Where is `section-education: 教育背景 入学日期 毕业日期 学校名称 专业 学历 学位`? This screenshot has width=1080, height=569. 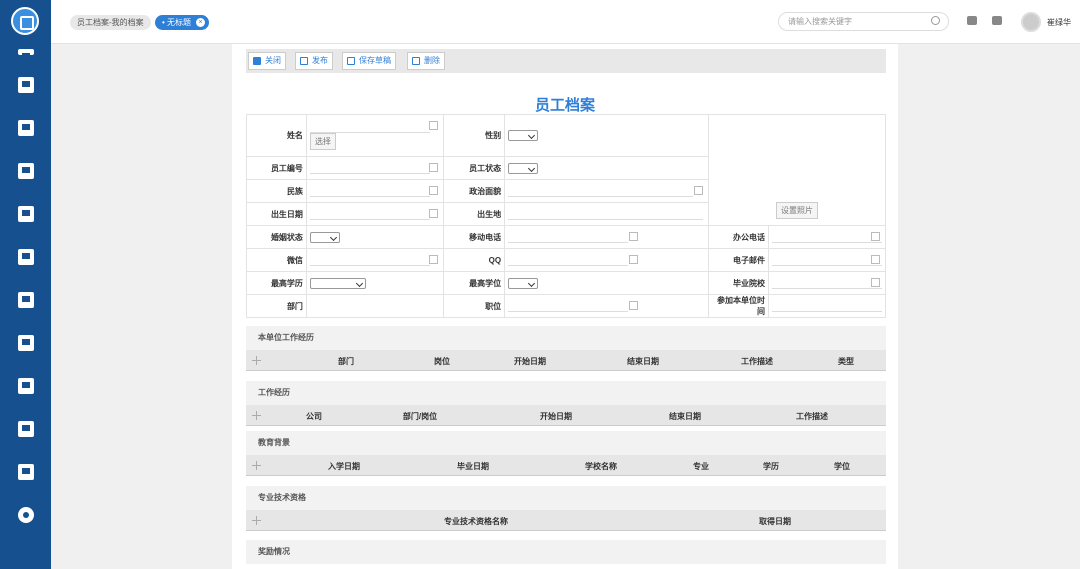 section-education: 教育背景 入学日期 毕业日期 学校名称 专业 学历 学位 is located at coordinates (566, 453).